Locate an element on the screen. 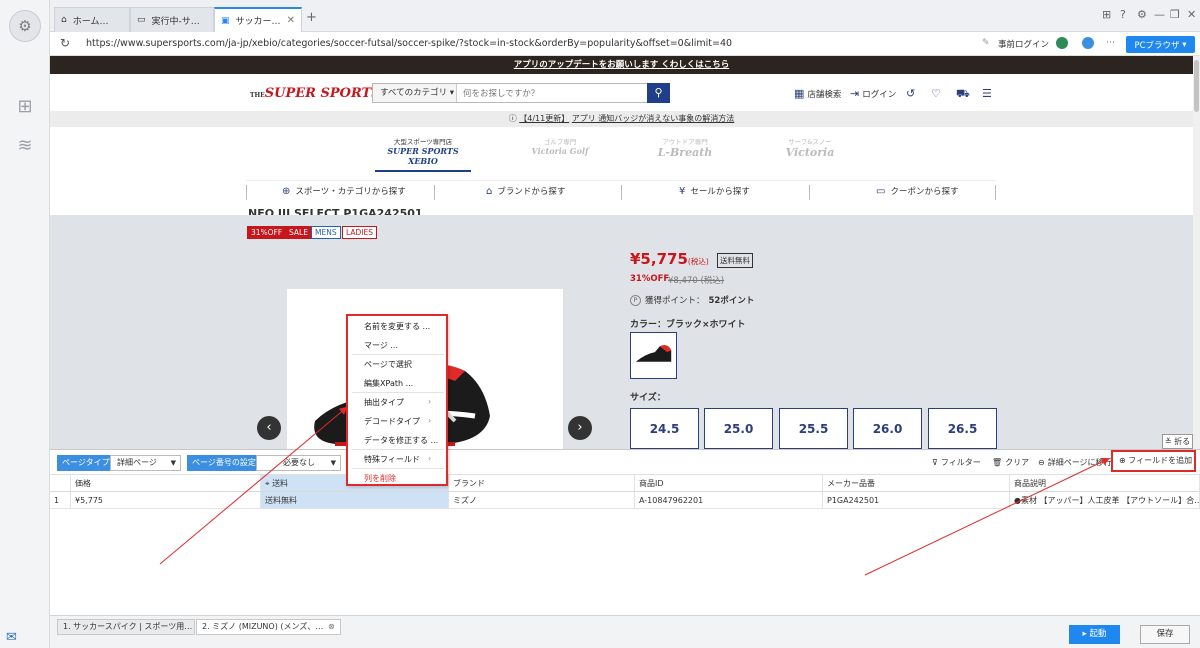  site-logo: THESUPER SPORTS is located at coordinates (315, 93).